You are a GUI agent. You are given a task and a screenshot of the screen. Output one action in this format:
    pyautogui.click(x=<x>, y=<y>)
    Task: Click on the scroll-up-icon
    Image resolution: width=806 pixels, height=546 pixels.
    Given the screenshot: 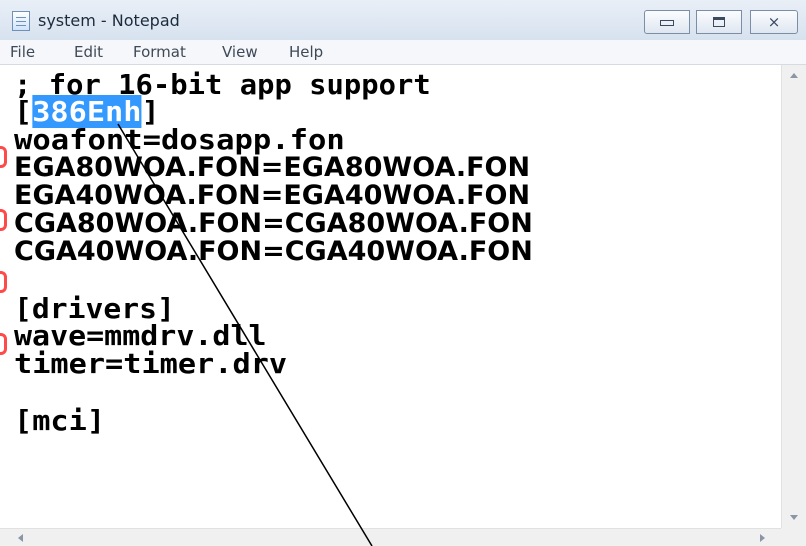 What is the action you would take?
    pyautogui.click(x=794, y=75)
    